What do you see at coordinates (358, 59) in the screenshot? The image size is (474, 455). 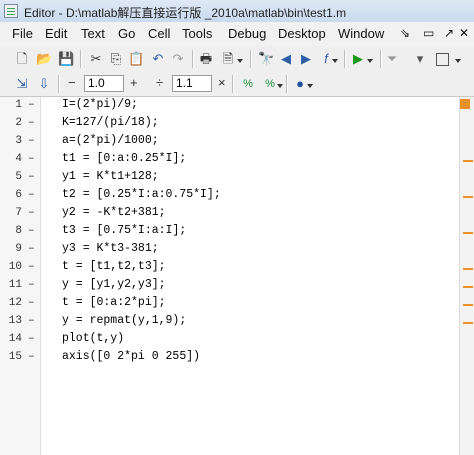 I see `run-icon: ▶` at bounding box center [358, 59].